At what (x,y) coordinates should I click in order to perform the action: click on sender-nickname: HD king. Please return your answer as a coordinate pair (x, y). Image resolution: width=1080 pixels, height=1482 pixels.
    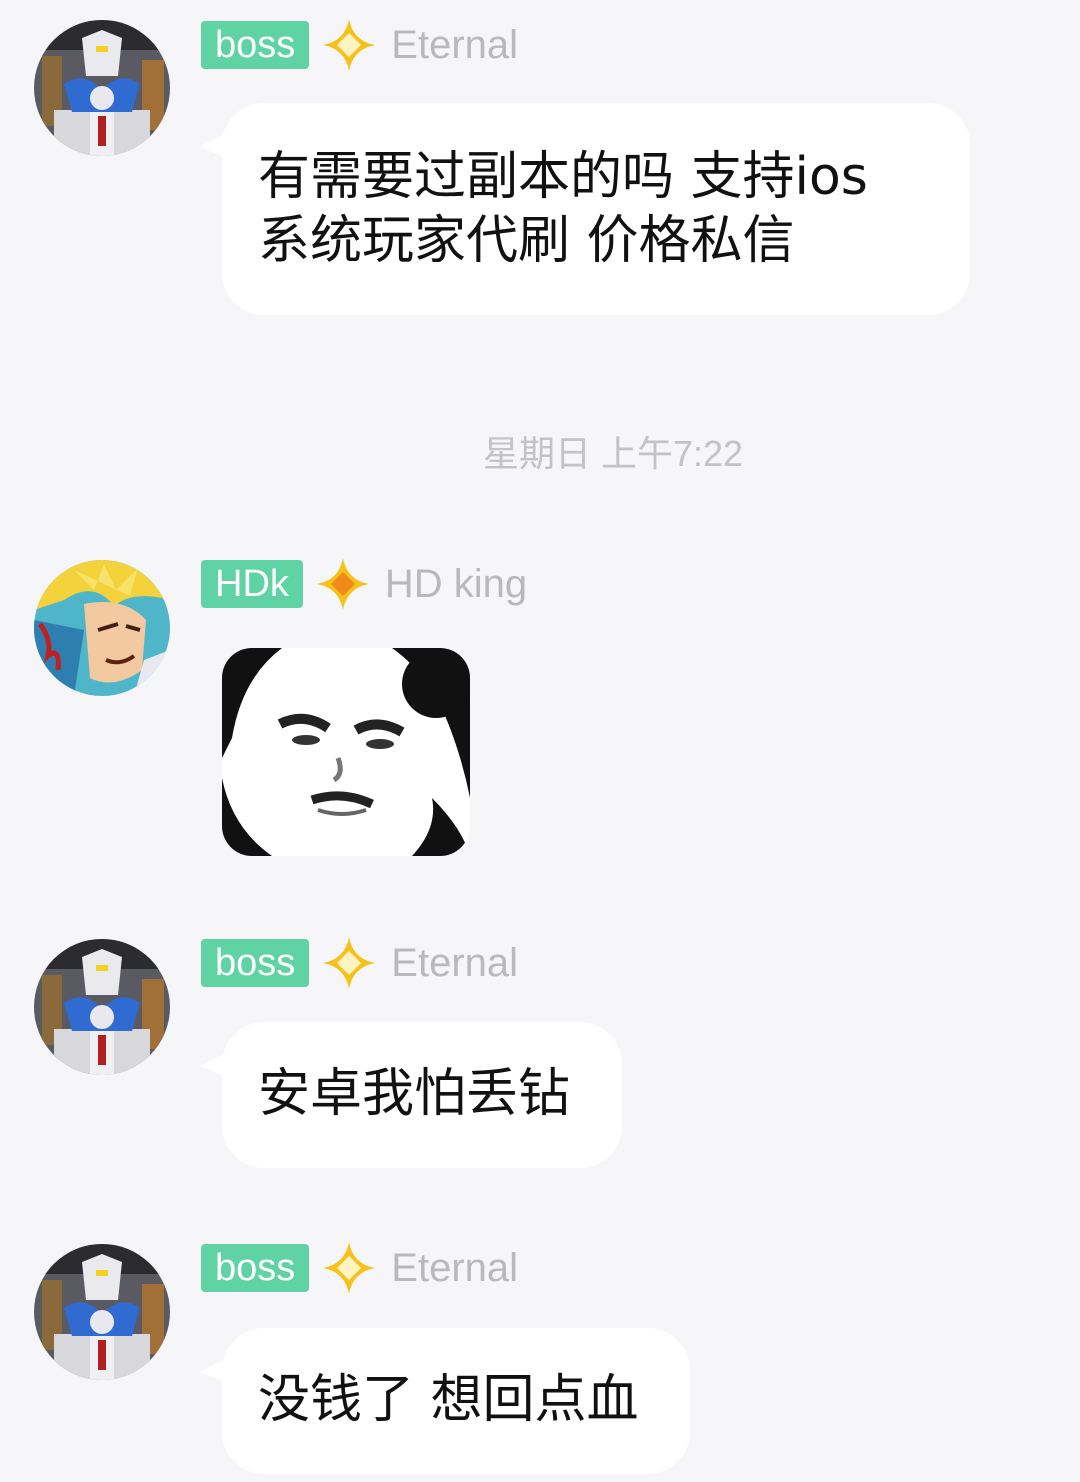
    Looking at the image, I should click on (456, 583).